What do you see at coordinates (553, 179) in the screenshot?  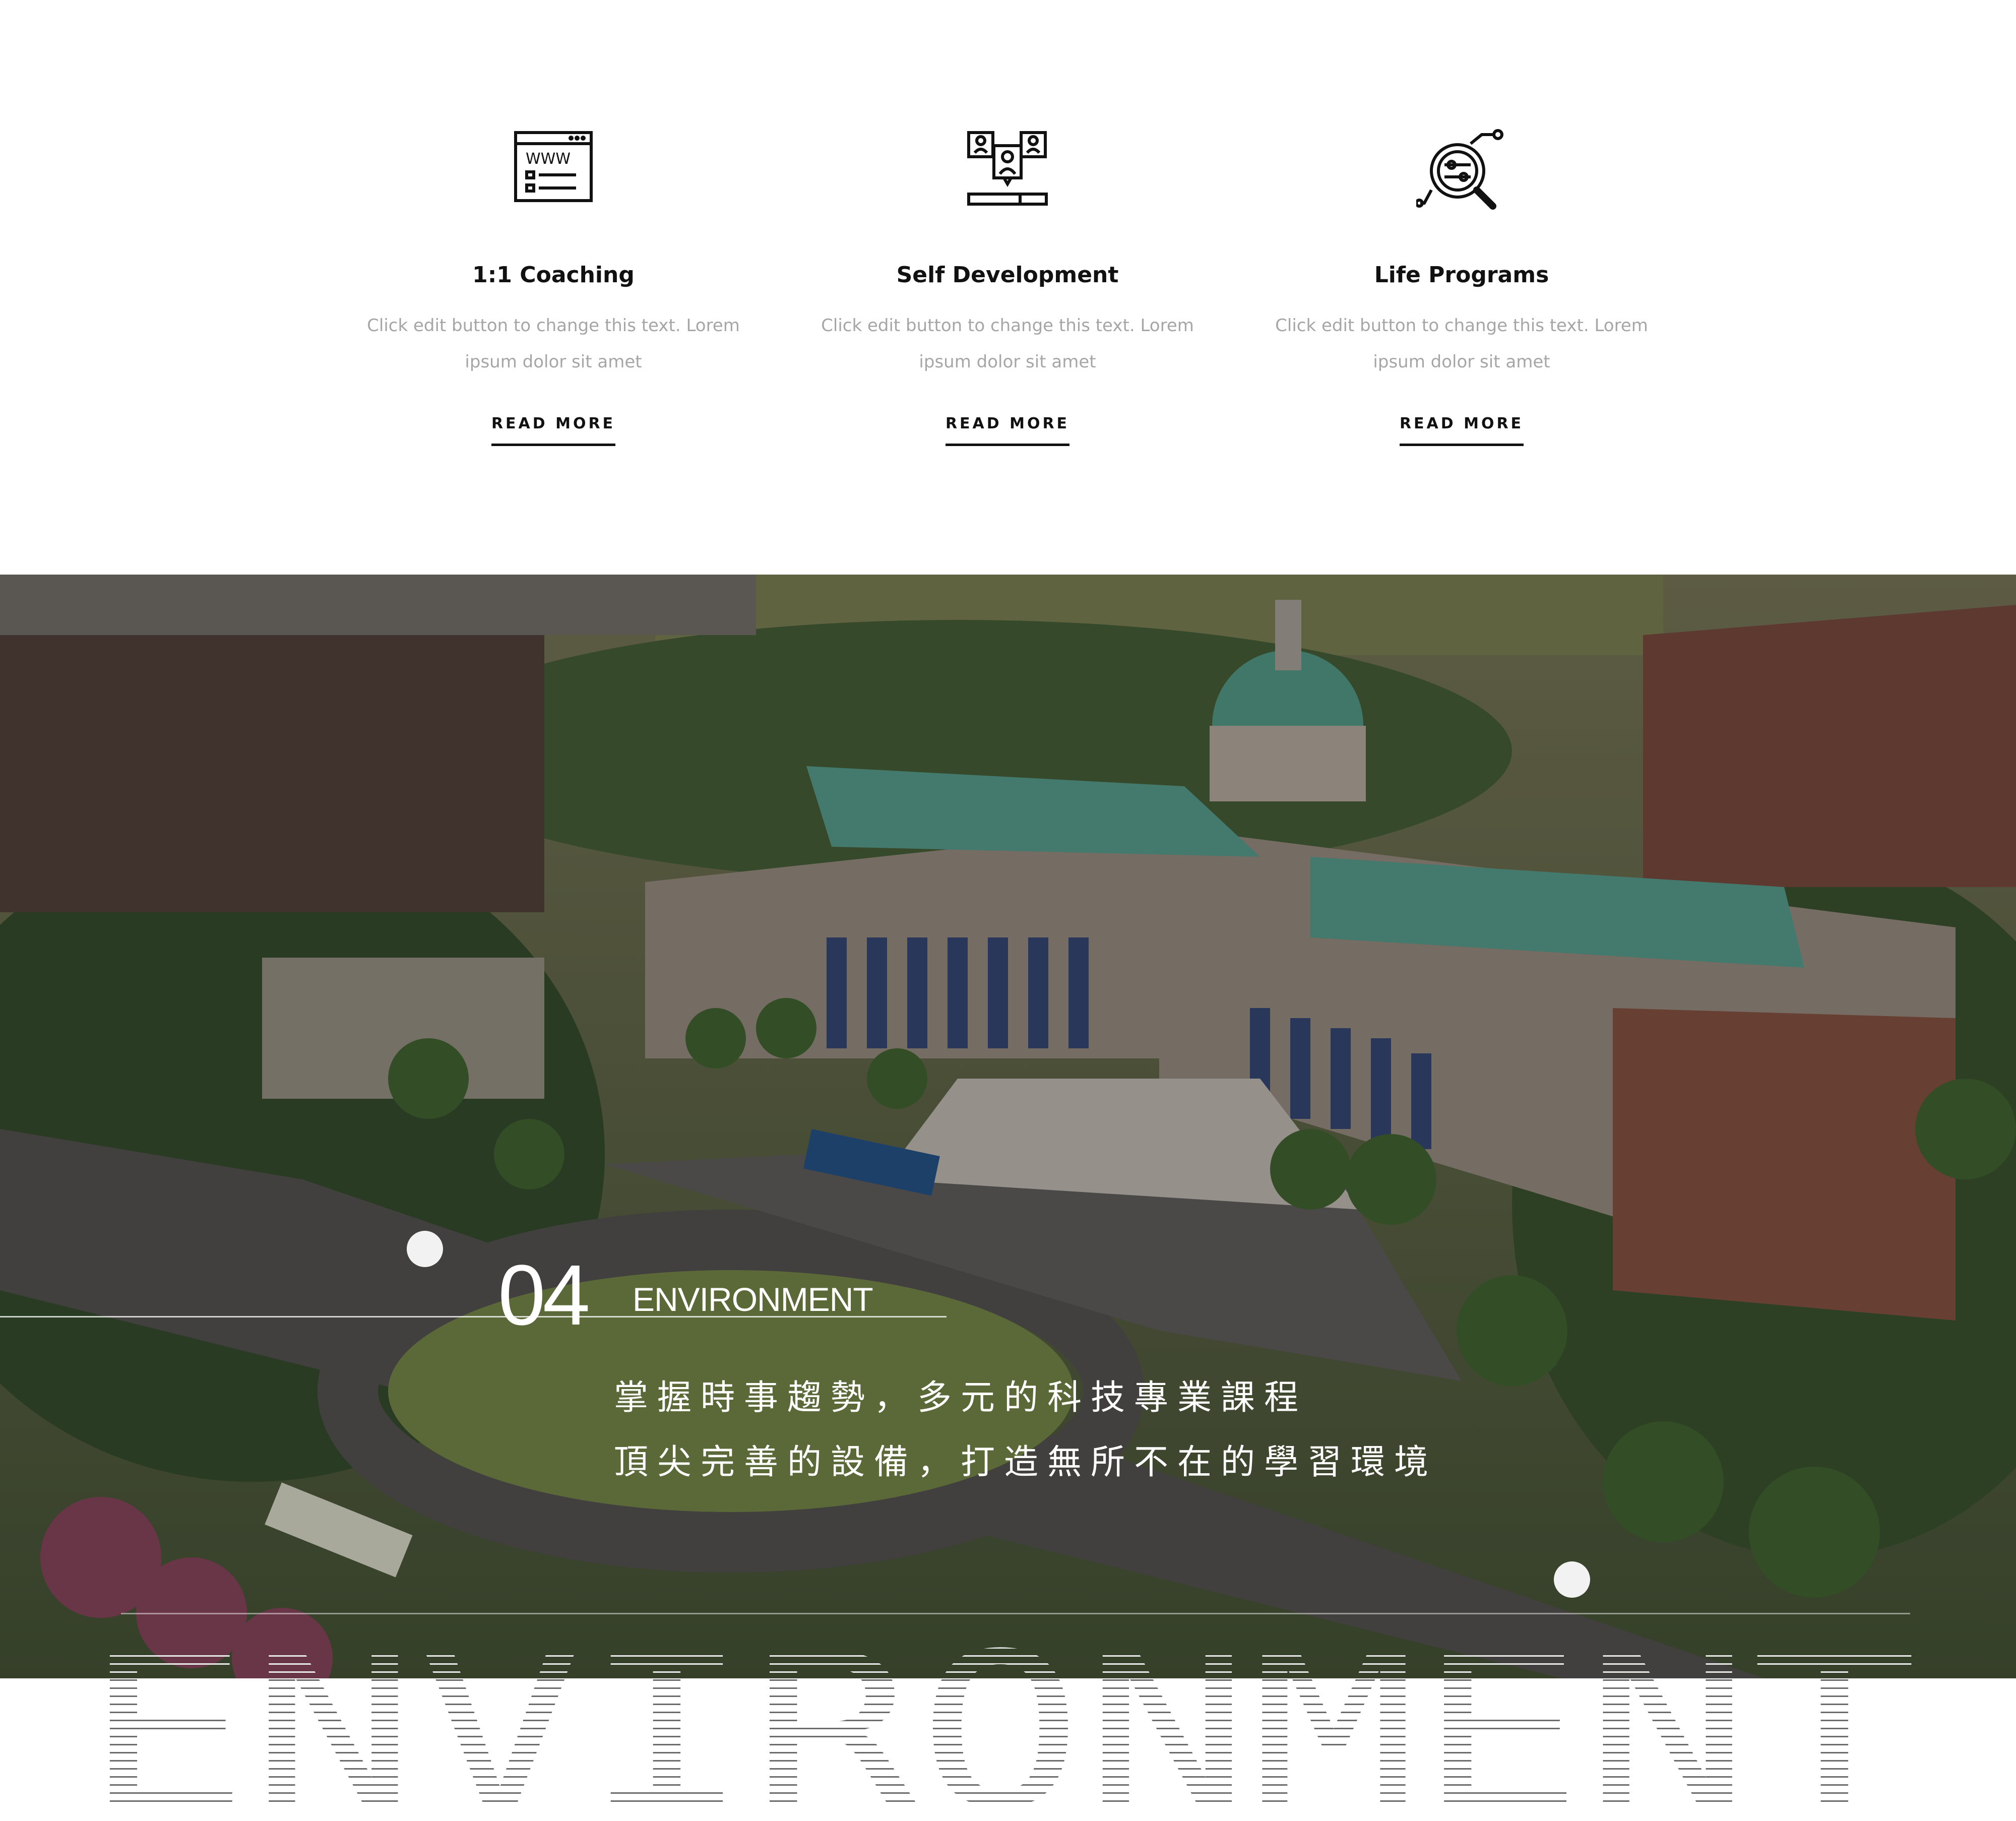 I see `website-icon: WWW` at bounding box center [553, 179].